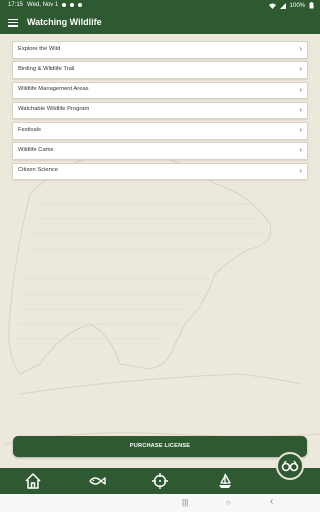 The height and width of the screenshot is (512, 320). Describe the element at coordinates (46, 68) in the screenshot. I see `list-item-label: Birding & Wildlife Trail` at that location.